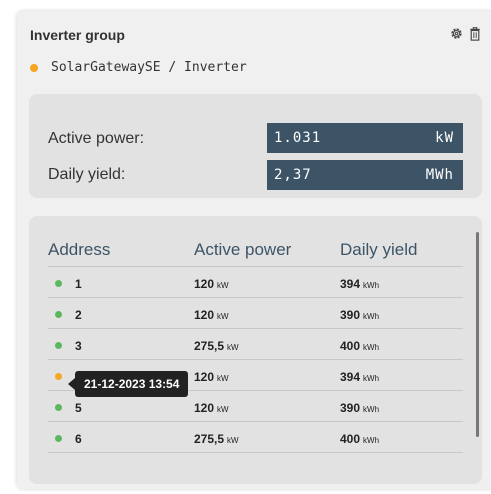 The width and height of the screenshot is (491, 494). I want to click on card-title: Inverter group, so click(77, 35).